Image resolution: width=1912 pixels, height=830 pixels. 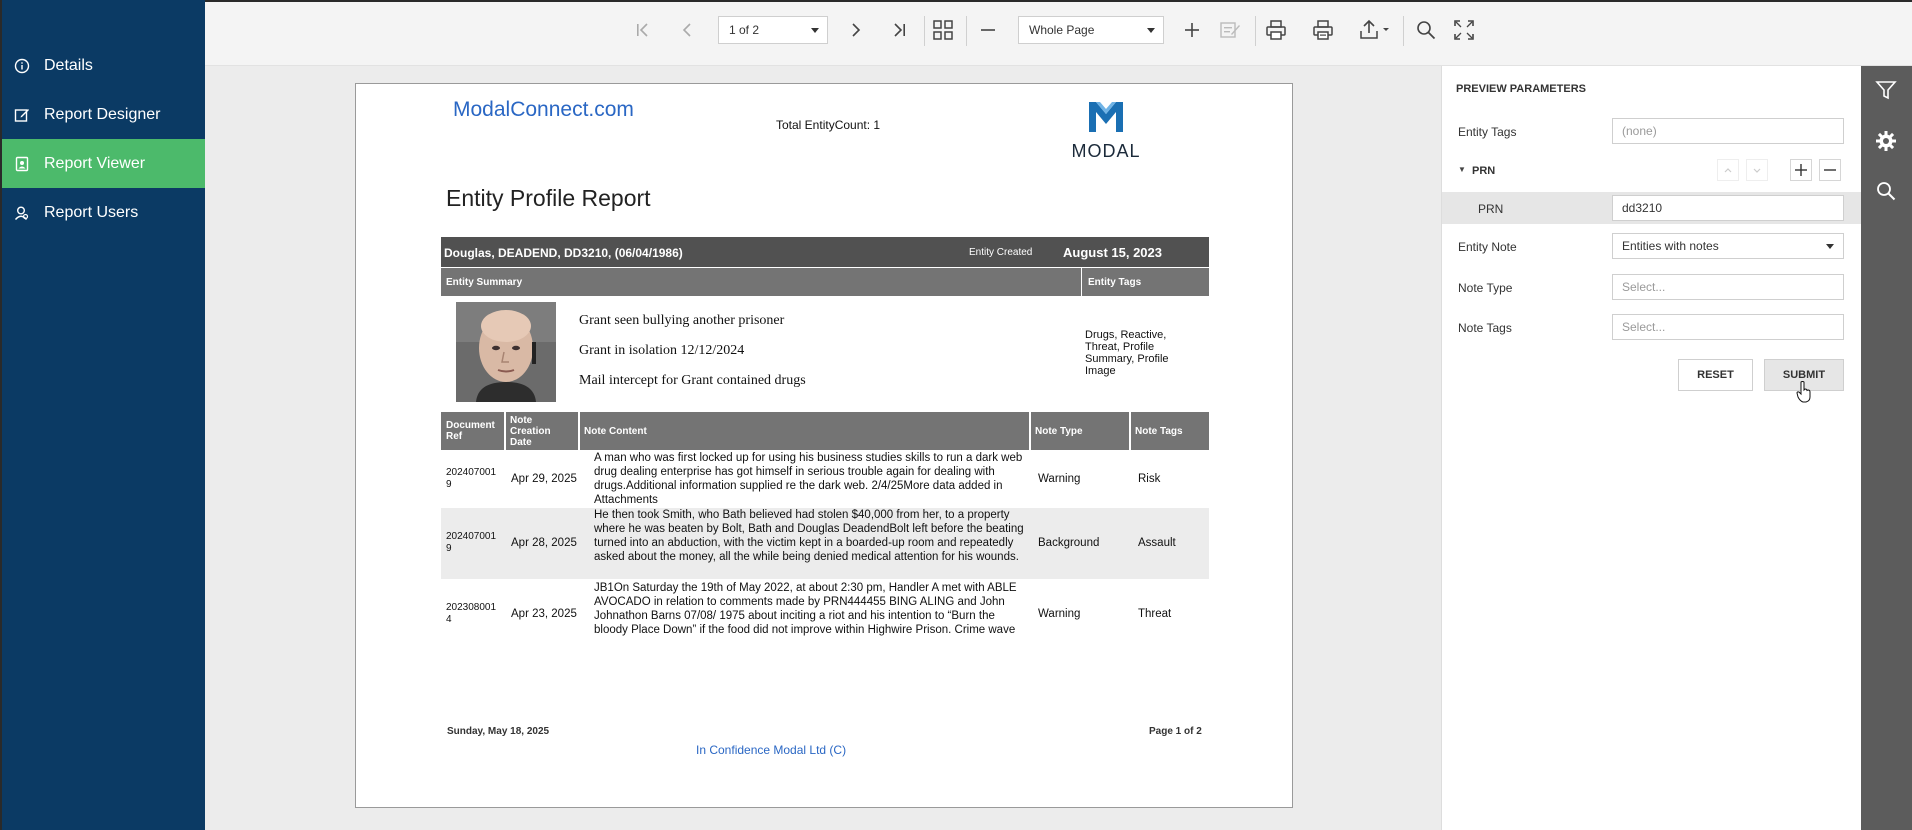 What do you see at coordinates (1728, 246) in the screenshot?
I see `entity-note-select: Entities with notes` at bounding box center [1728, 246].